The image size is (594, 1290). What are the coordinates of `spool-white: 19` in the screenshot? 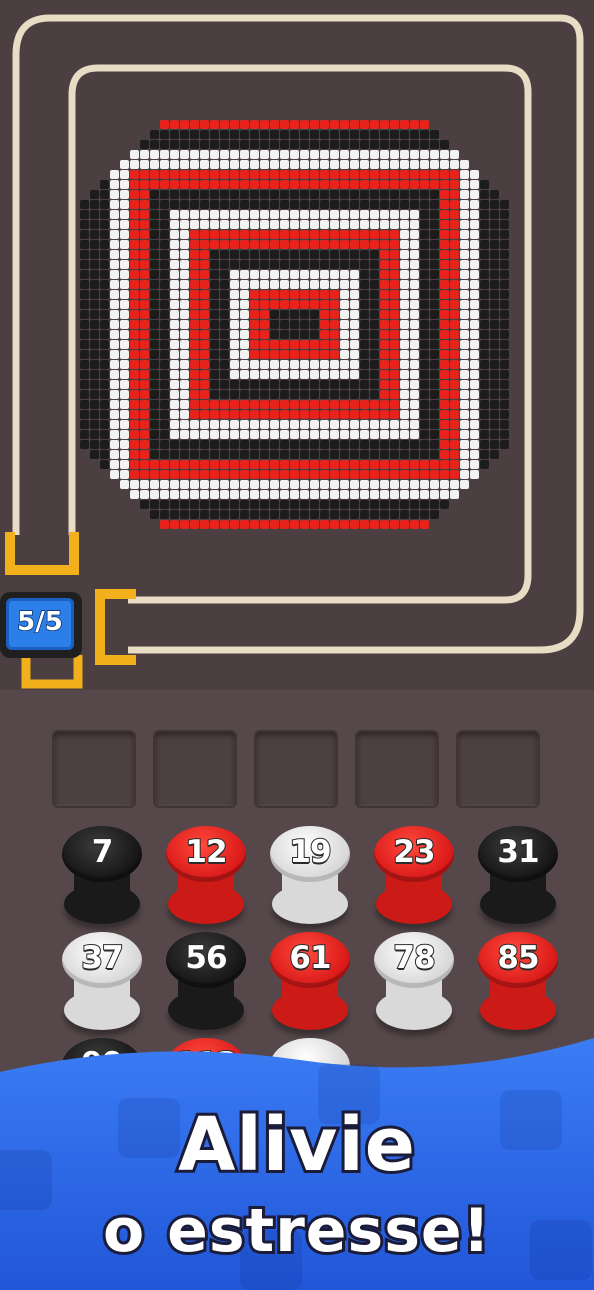 It's located at (310, 880).